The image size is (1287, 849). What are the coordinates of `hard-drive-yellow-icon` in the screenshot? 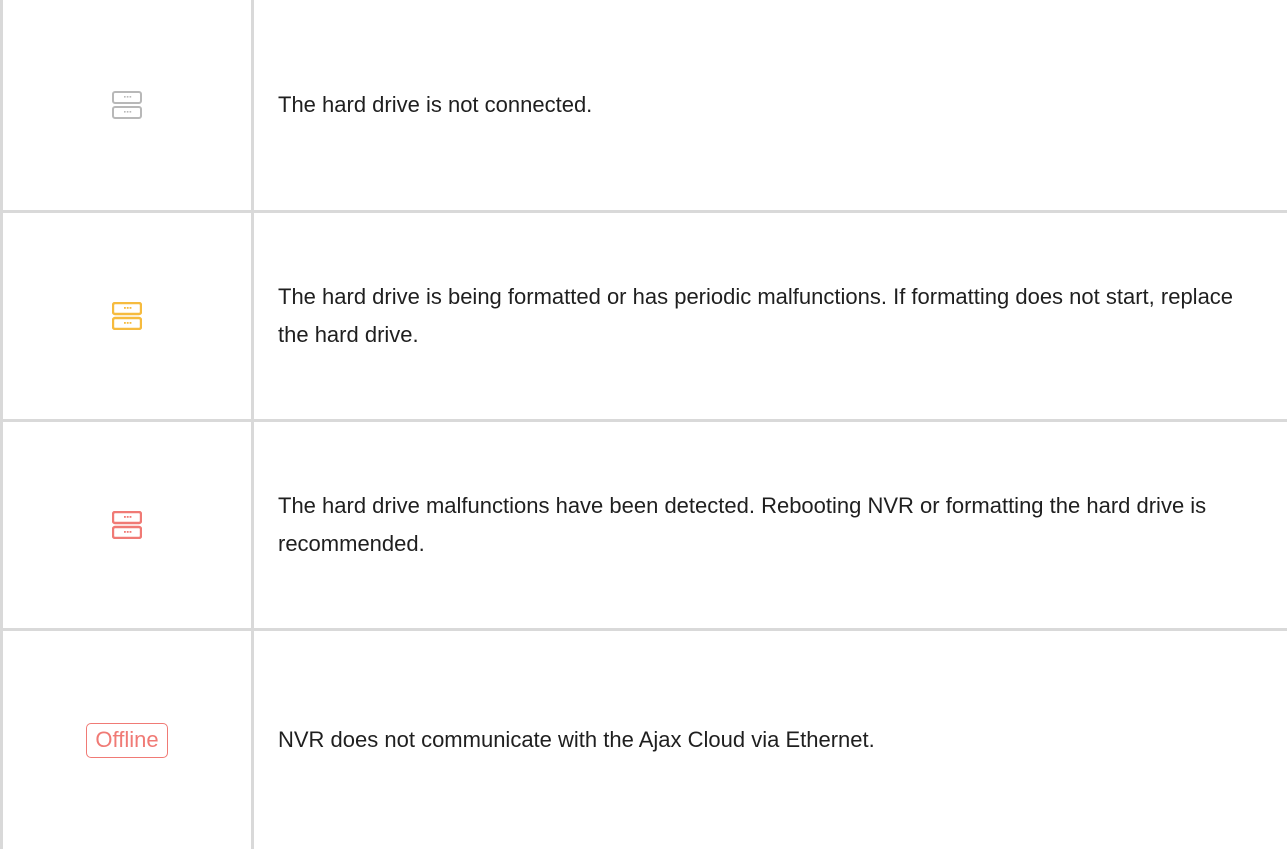 It's located at (127, 316).